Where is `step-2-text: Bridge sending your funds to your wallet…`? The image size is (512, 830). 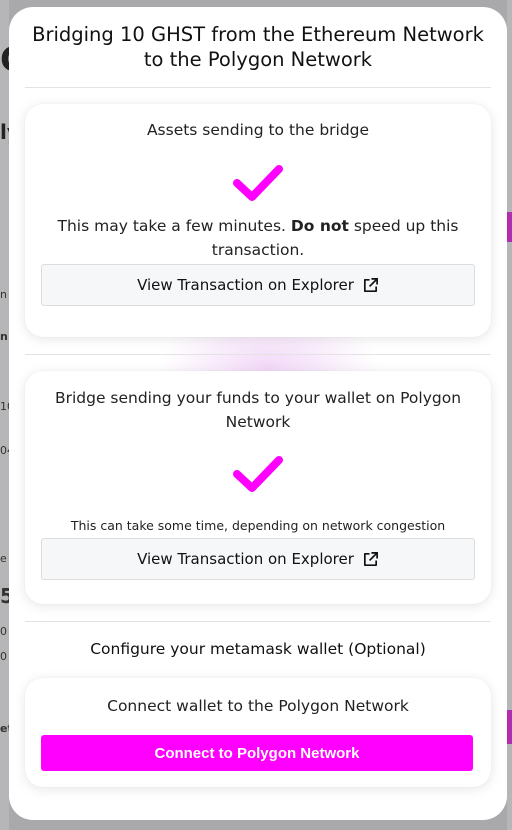
step-2-text: Bridge sending your funds to your wallet… is located at coordinates (258, 410).